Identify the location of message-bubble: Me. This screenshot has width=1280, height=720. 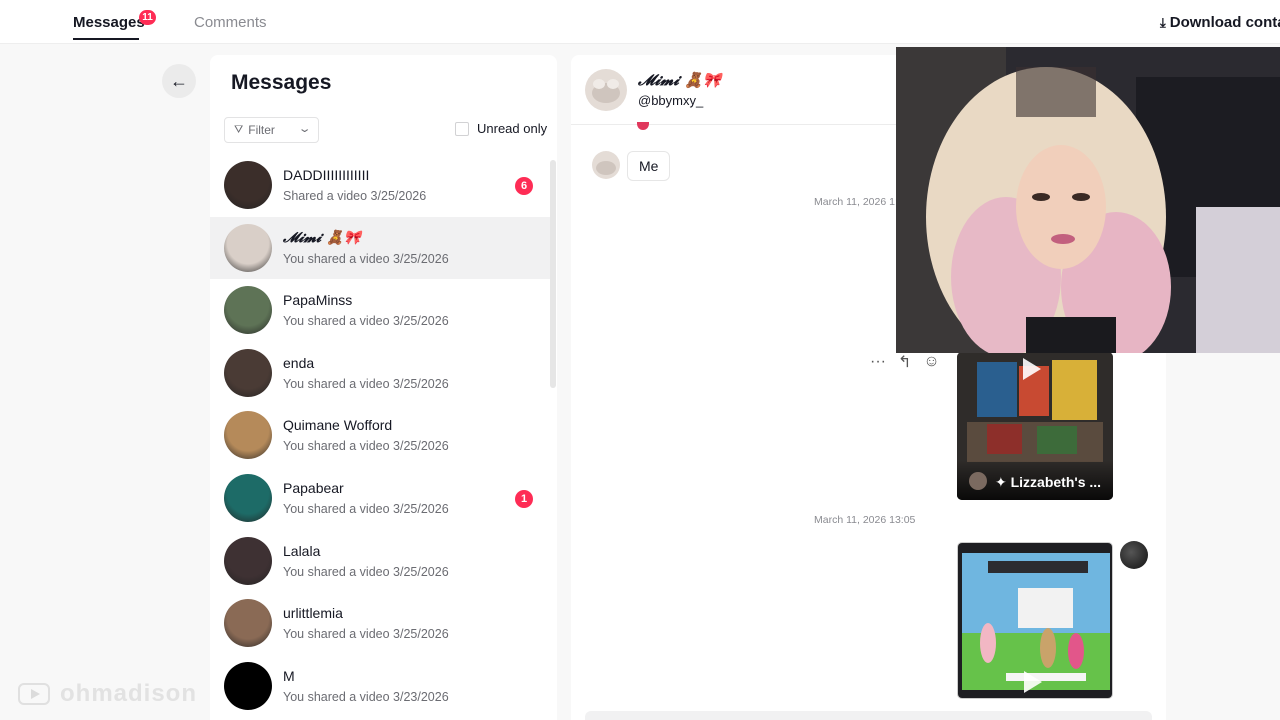
(649, 166).